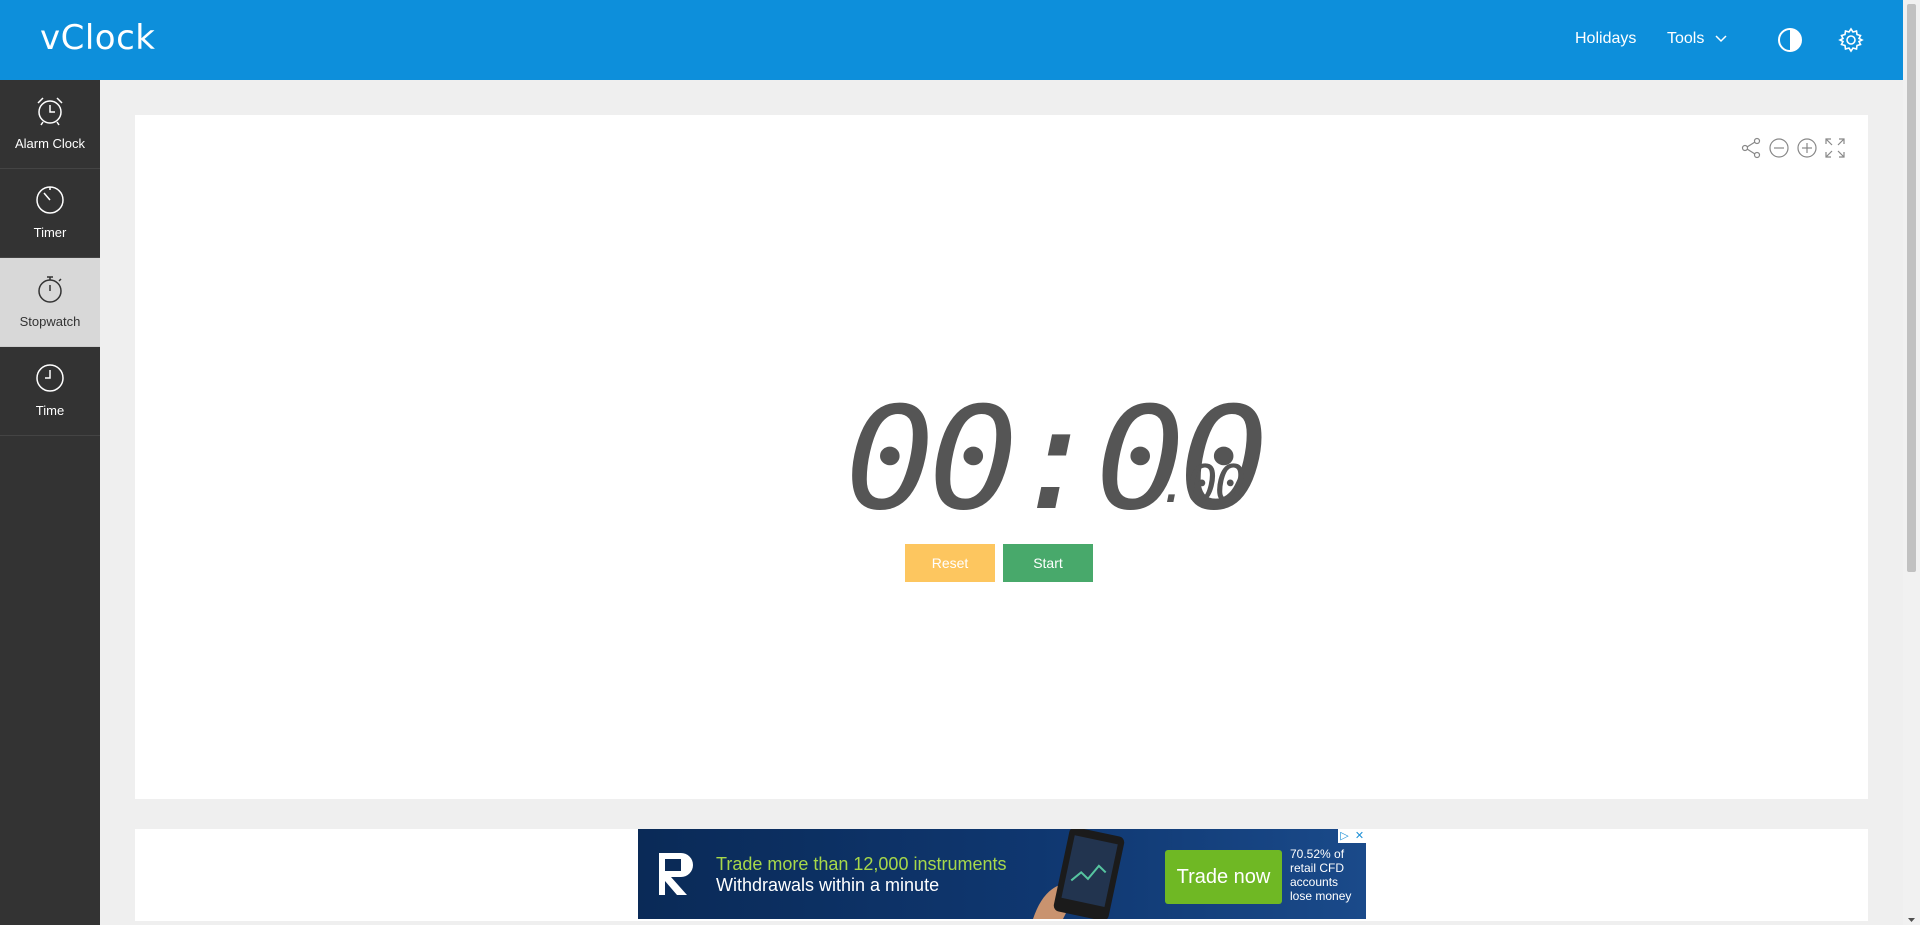  What do you see at coordinates (1686, 39) in the screenshot?
I see `nav-tools-label: Tools` at bounding box center [1686, 39].